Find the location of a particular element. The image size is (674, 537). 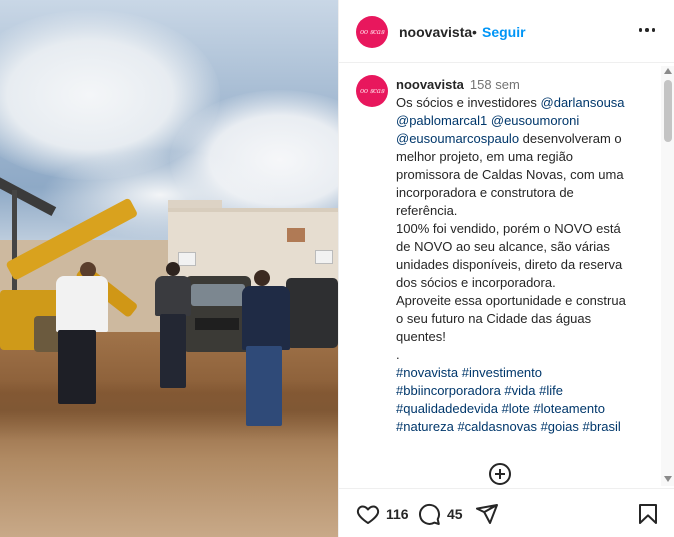

scrollbar-thumb is located at coordinates (668, 111).